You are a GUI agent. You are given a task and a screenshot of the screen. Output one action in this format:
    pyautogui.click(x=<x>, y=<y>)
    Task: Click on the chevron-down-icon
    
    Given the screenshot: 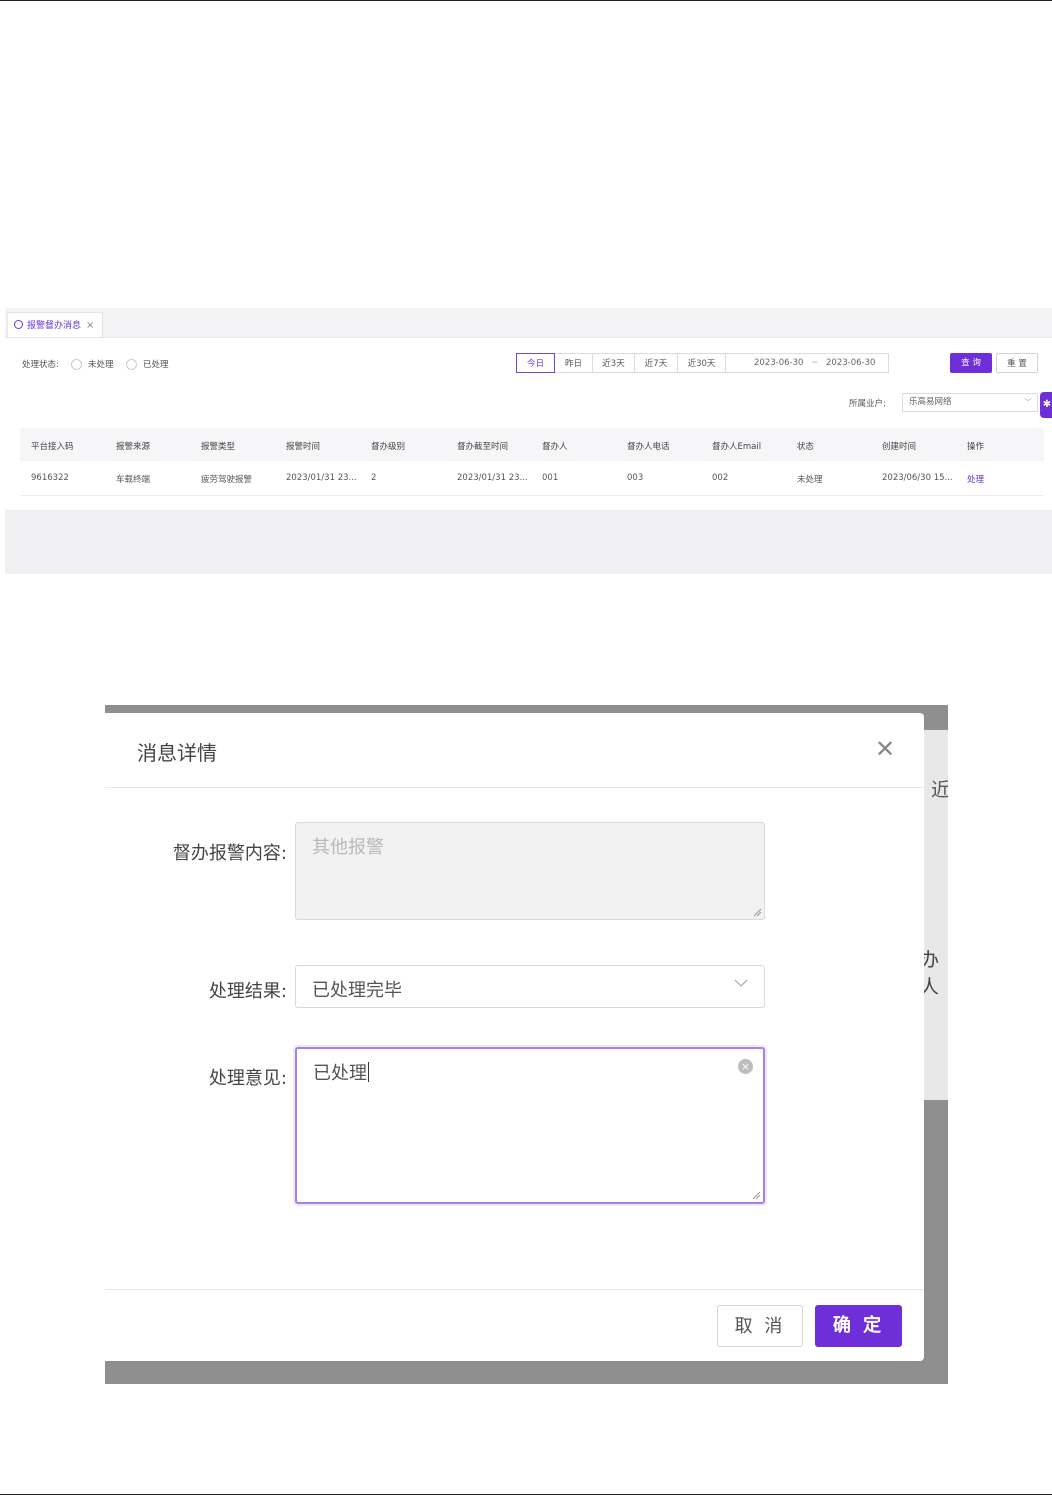 What is the action you would take?
    pyautogui.click(x=741, y=983)
    